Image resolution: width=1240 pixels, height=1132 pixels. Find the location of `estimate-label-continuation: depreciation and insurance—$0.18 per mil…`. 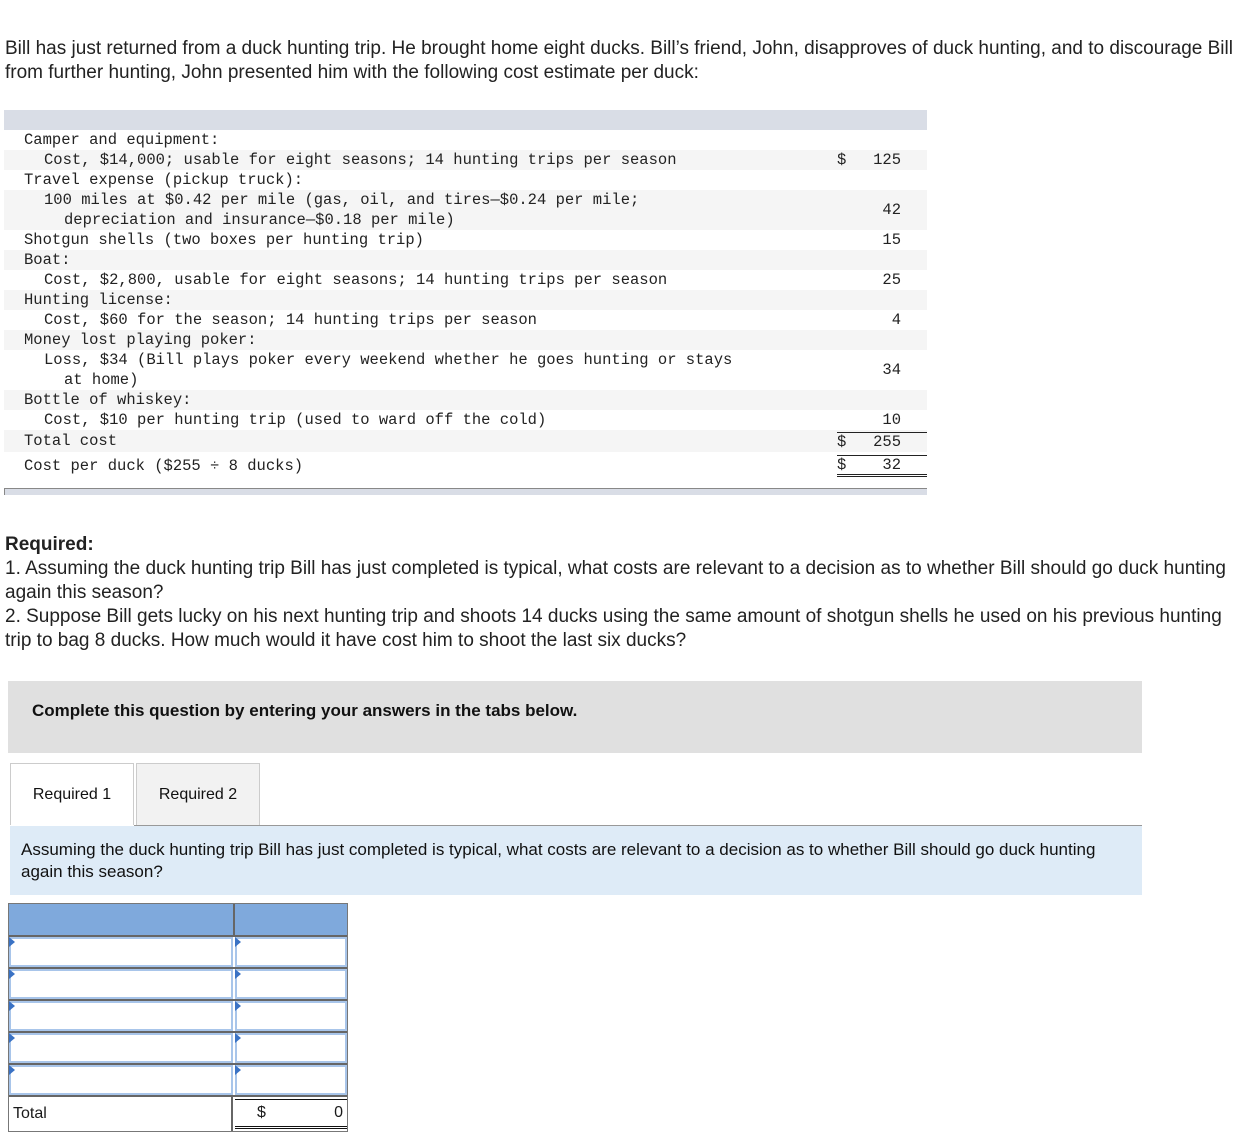

estimate-label-continuation: depreciation and insurance—$0.18 per mil… is located at coordinates (259, 220).